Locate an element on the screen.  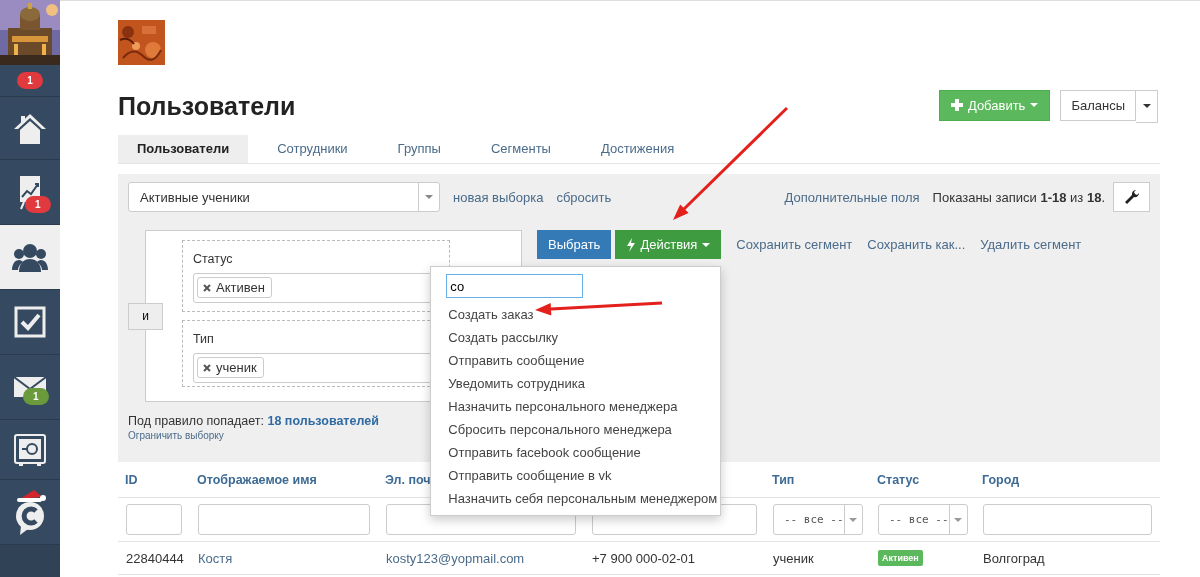
link: Удалить сегмент is located at coordinates (1031, 244).